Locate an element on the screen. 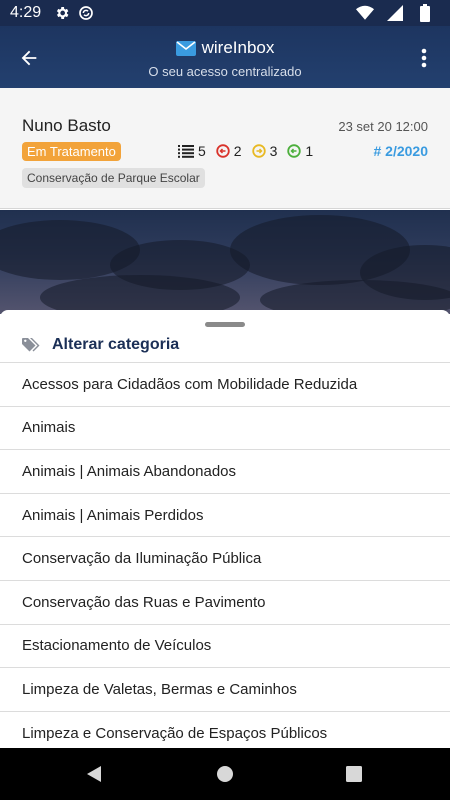 The width and height of the screenshot is (450, 800). app-title: wireInbox is located at coordinates (238, 47).